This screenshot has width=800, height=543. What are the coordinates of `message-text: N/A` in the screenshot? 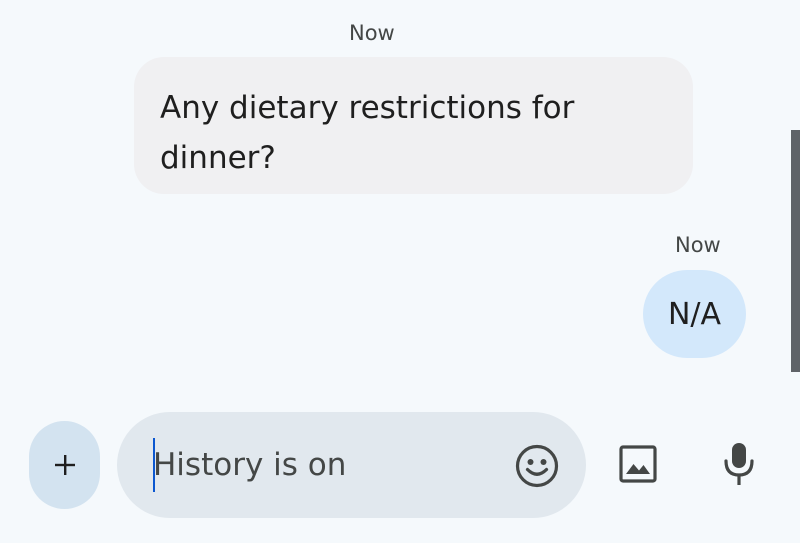 It's located at (694, 314).